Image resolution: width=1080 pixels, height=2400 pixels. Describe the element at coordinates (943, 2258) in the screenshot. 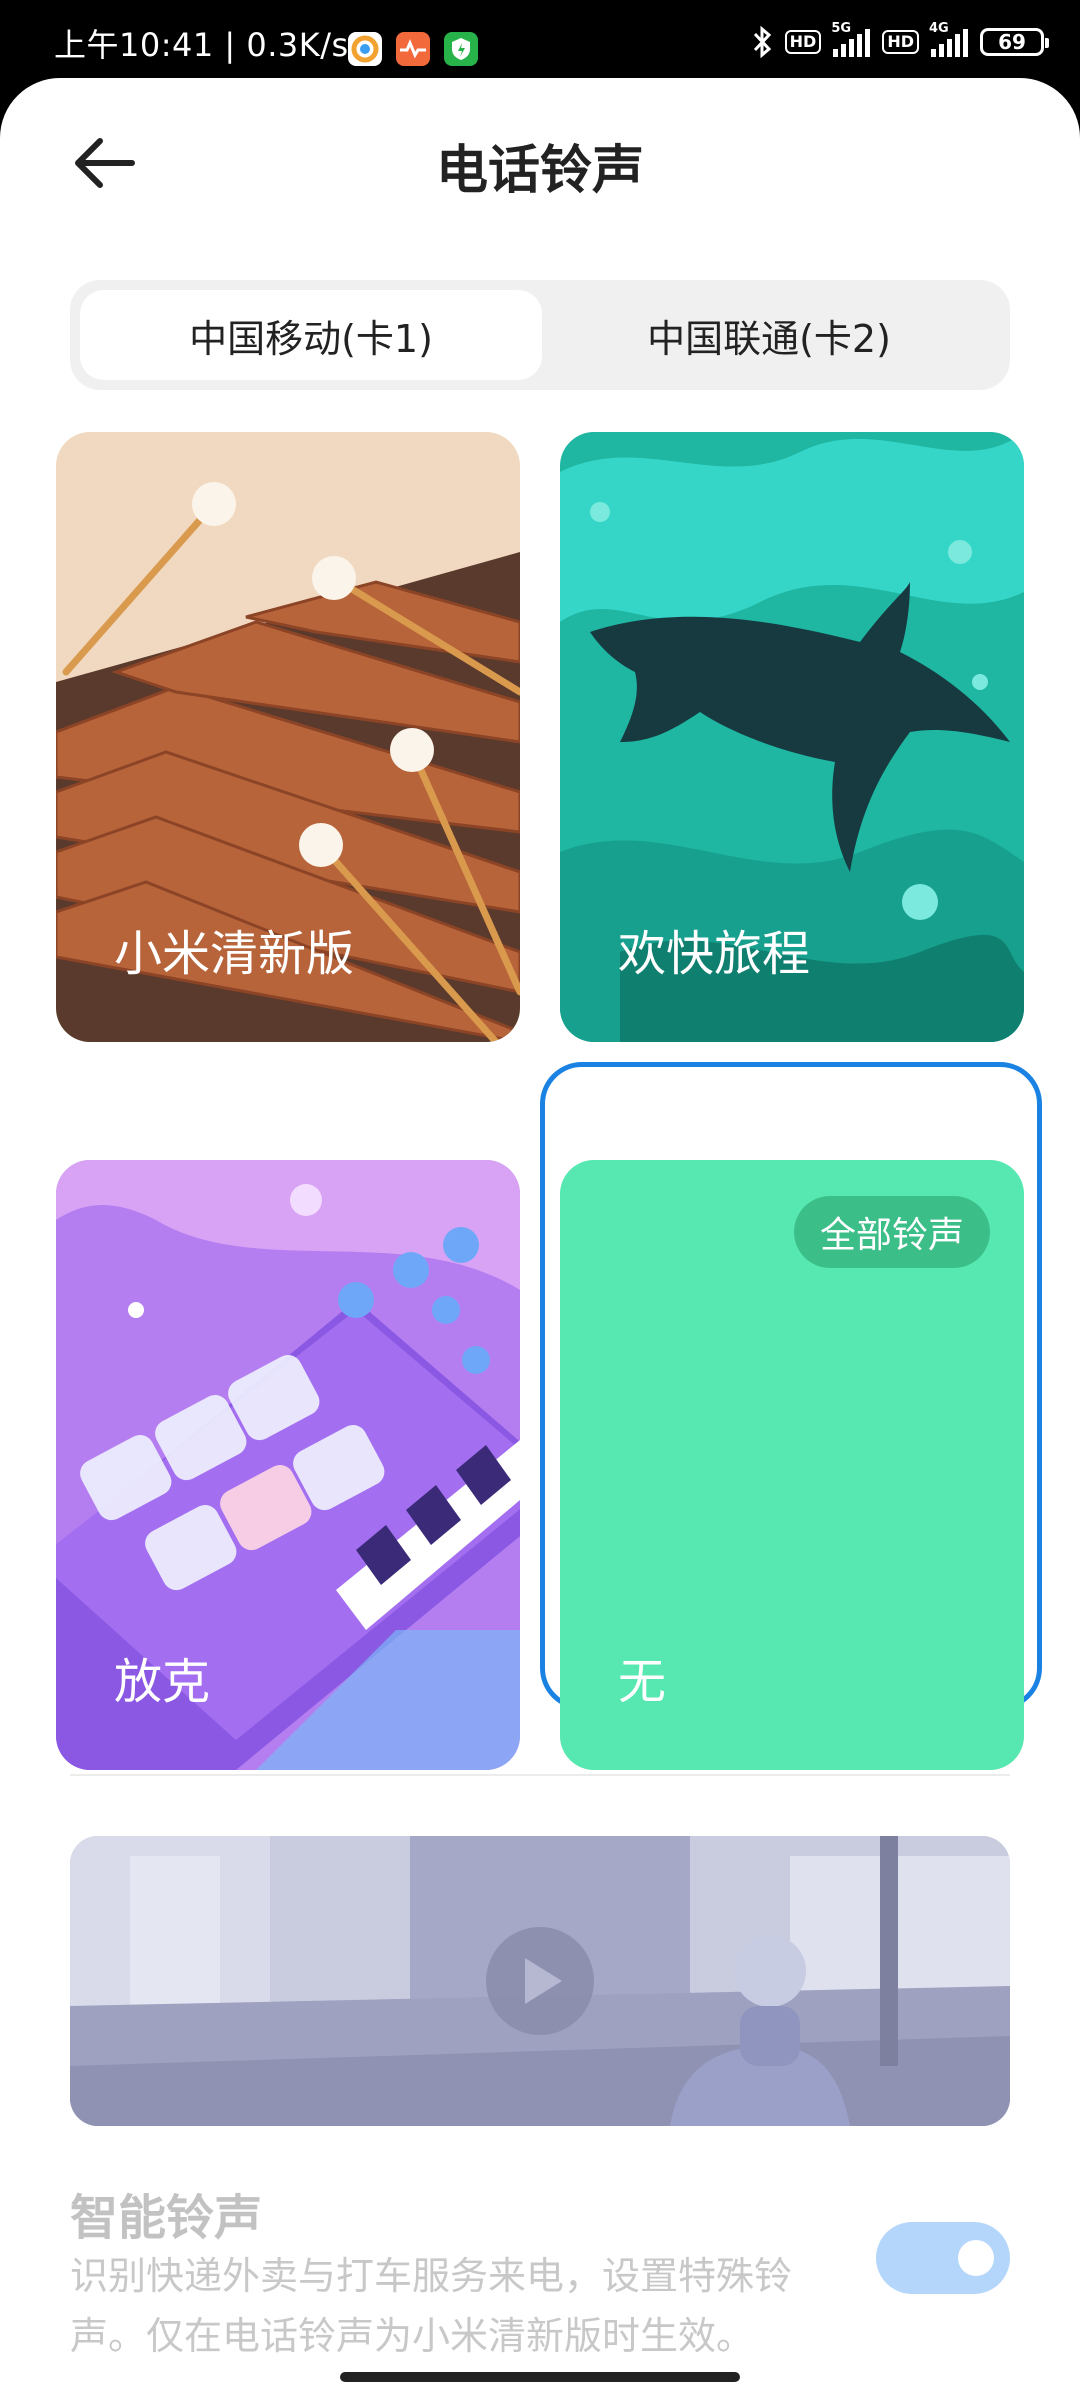

I see `smart-ringtone-toggle` at that location.